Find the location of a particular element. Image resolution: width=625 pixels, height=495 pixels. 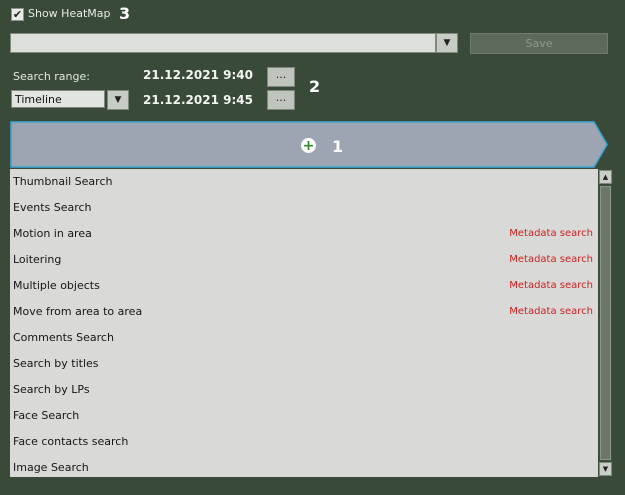

list-item-label: Loitering is located at coordinates (37, 259).